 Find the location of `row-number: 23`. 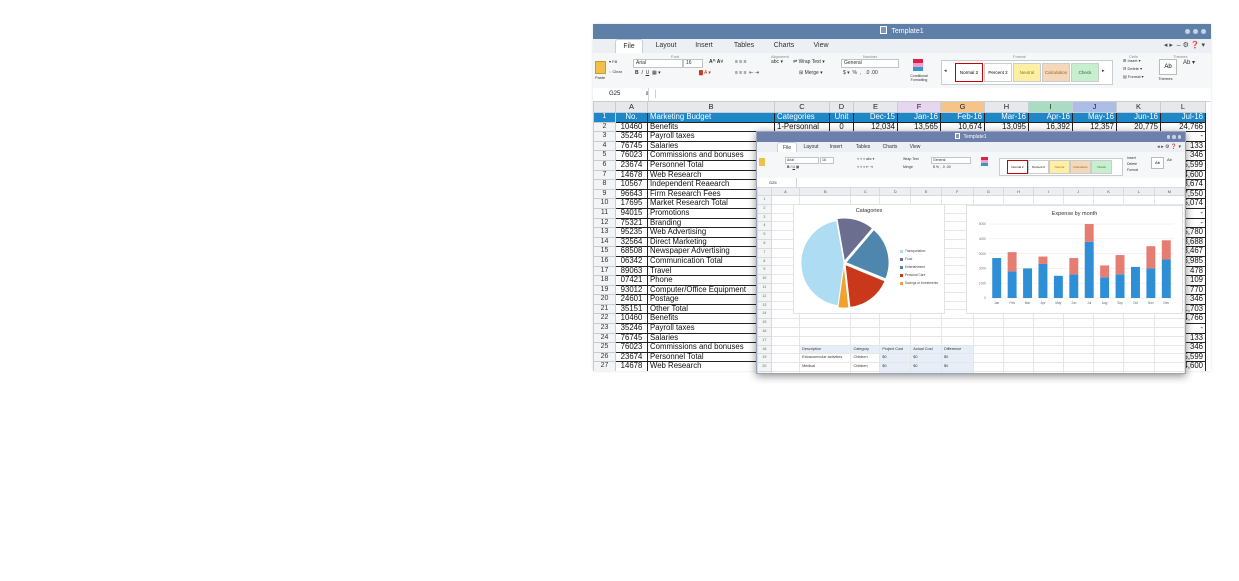

row-number: 23 is located at coordinates (604, 328).